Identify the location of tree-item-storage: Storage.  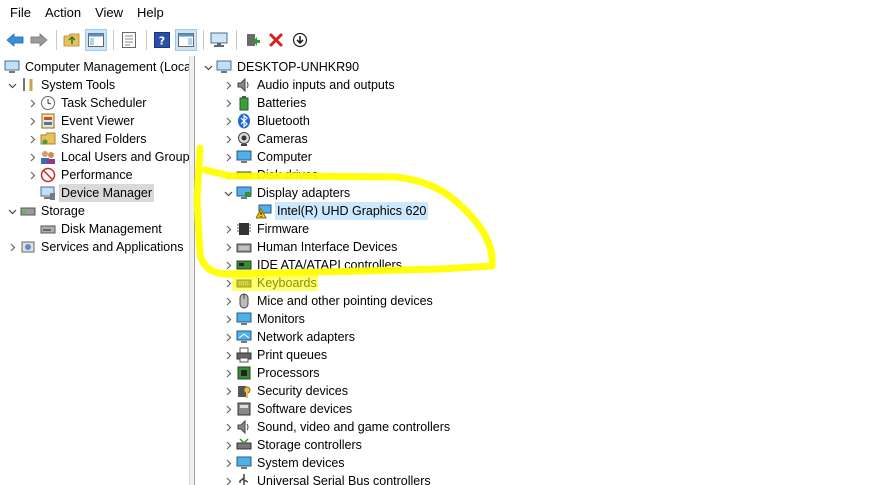
(45, 211).